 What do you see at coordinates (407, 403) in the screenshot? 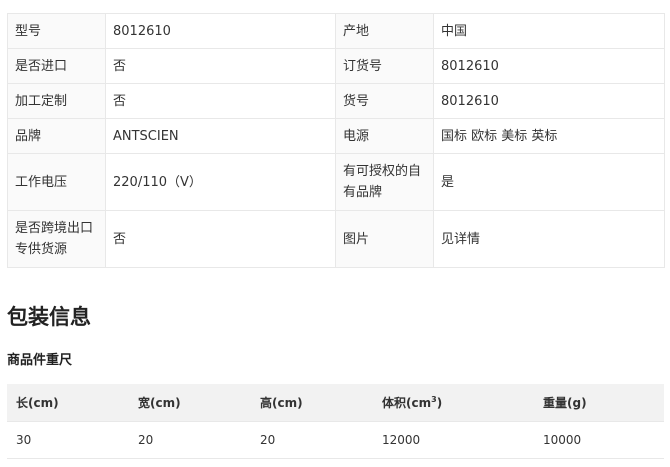
I see `volume-label: 体积(cm` at bounding box center [407, 403].